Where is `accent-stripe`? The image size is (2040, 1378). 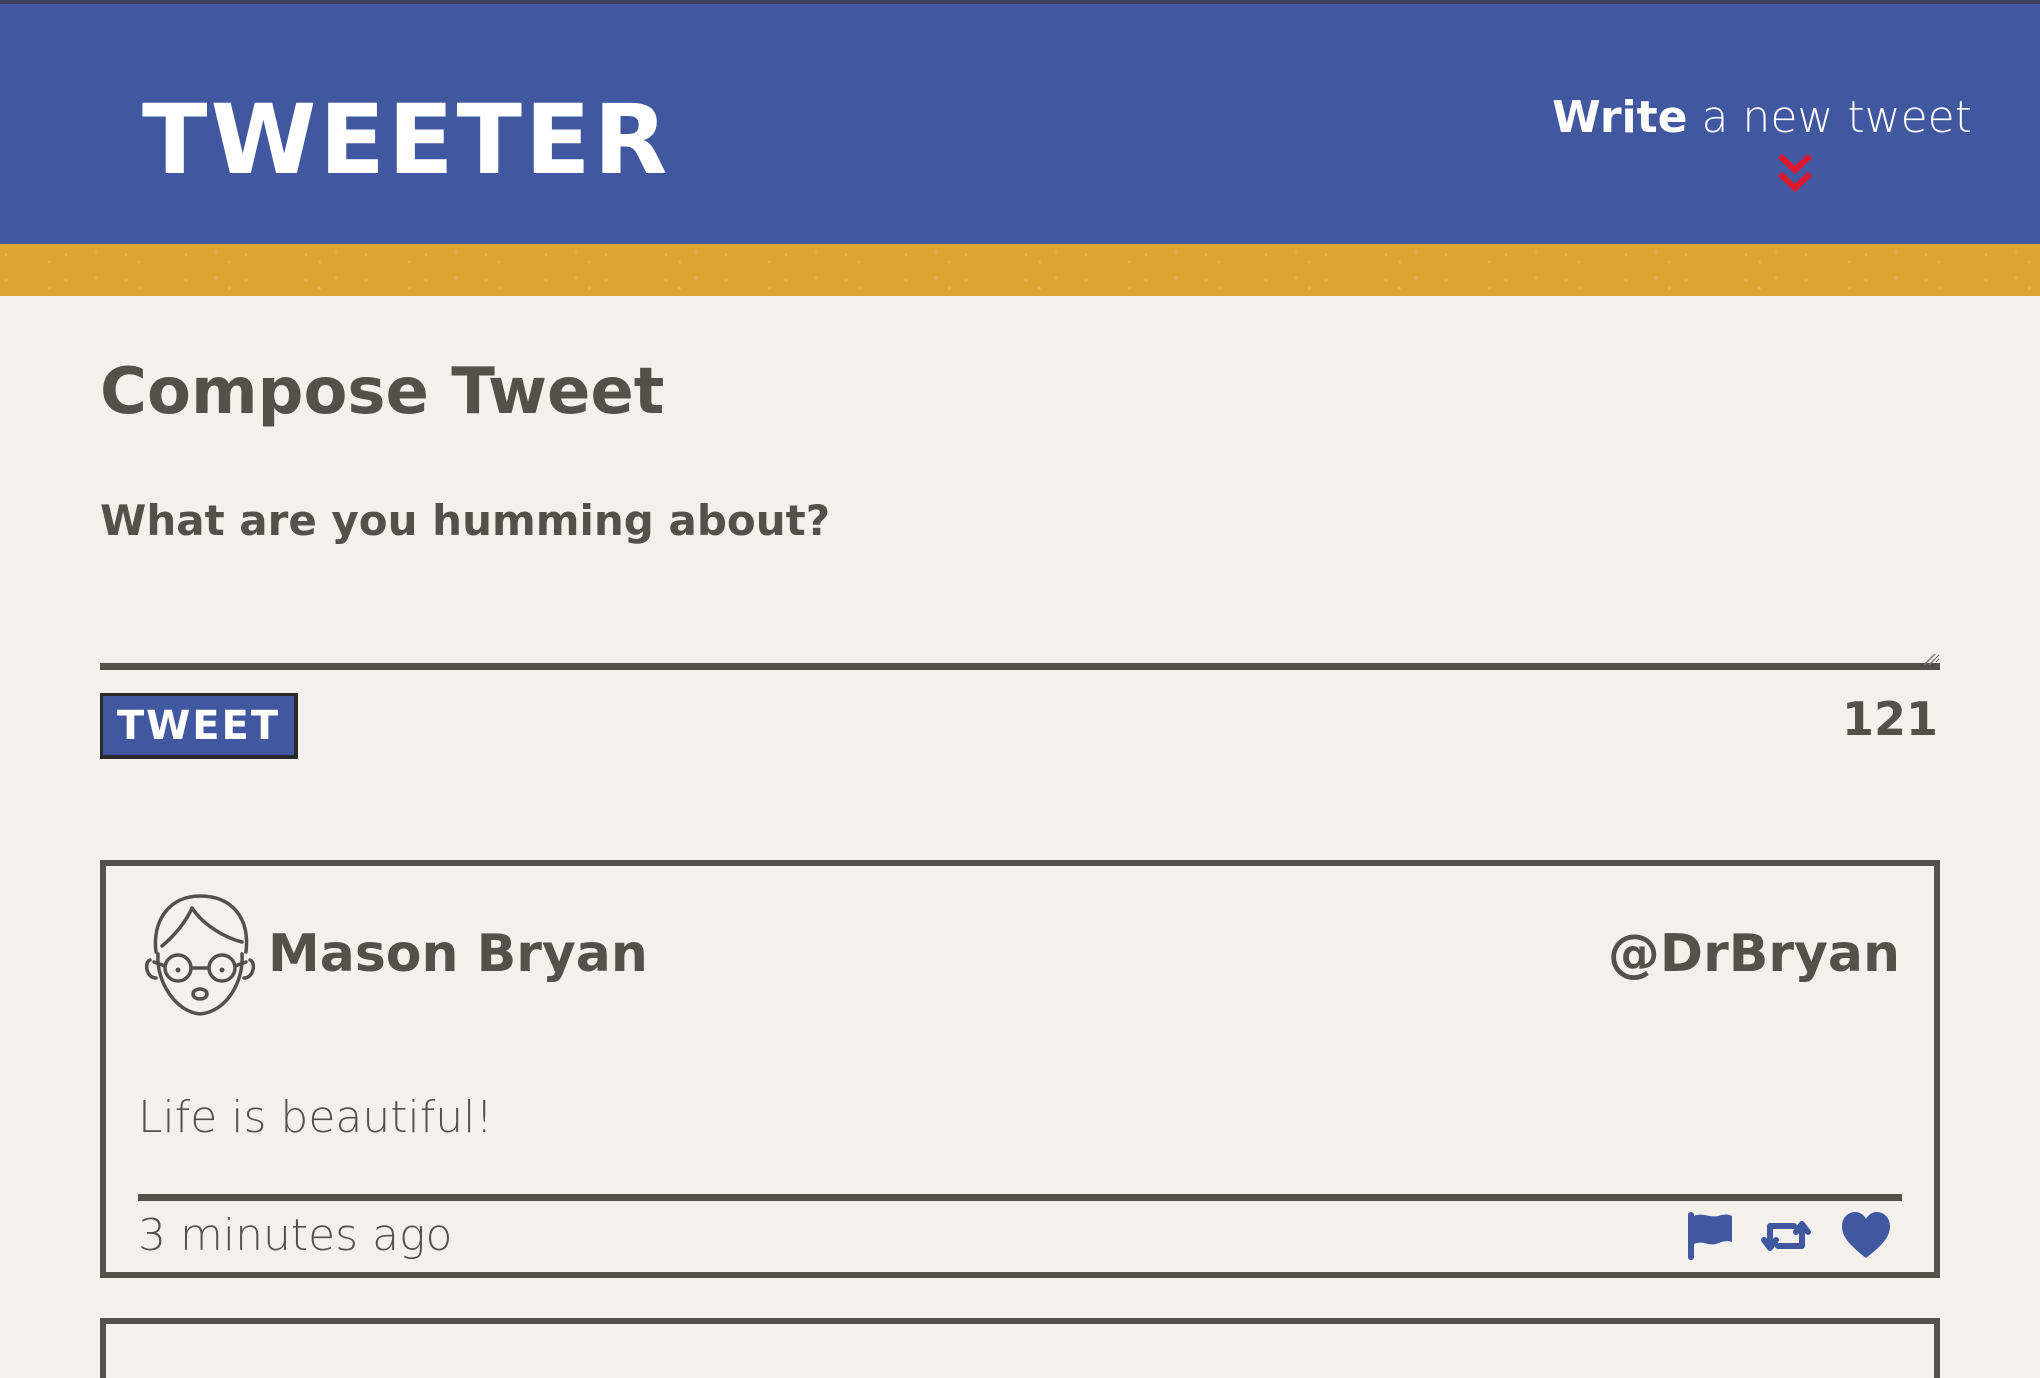
accent-stripe is located at coordinates (1020, 270).